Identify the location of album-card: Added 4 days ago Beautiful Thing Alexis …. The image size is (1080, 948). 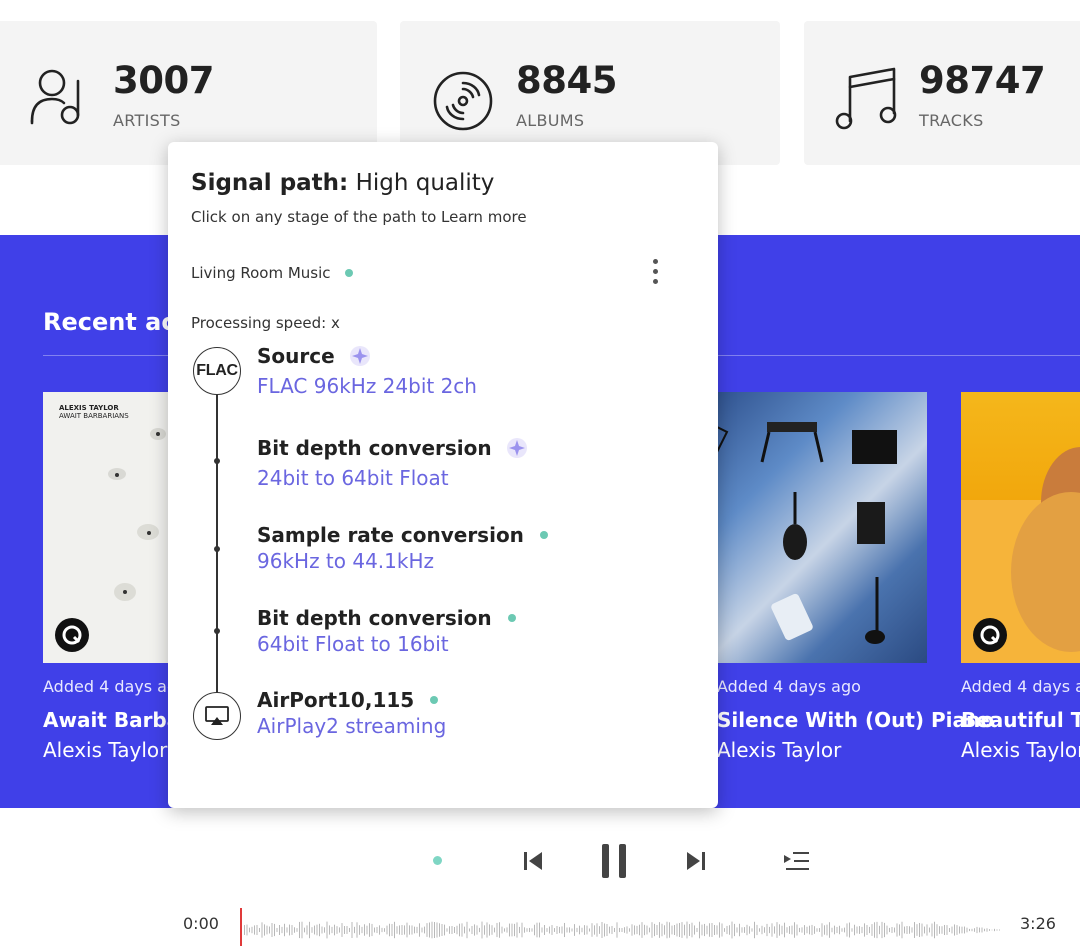
(1020, 577).